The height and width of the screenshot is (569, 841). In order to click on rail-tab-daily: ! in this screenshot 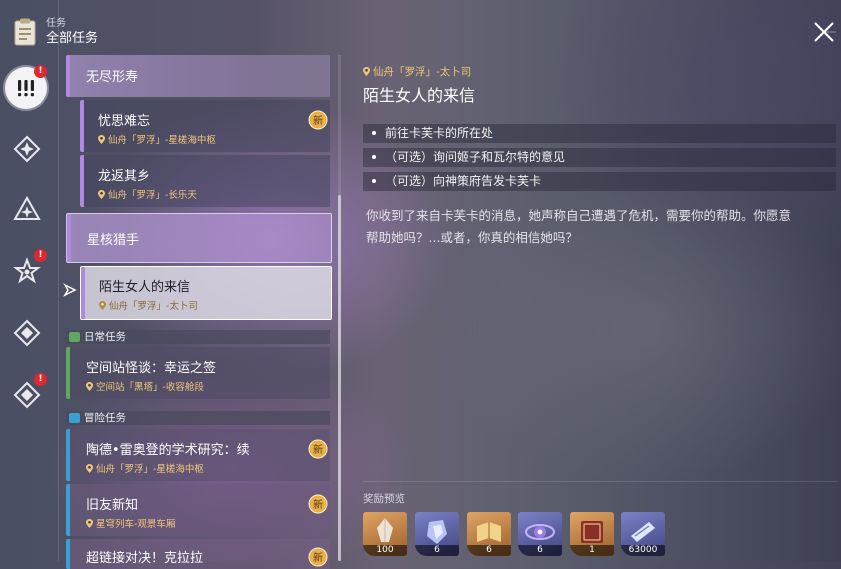, I will do `click(27, 270)`.